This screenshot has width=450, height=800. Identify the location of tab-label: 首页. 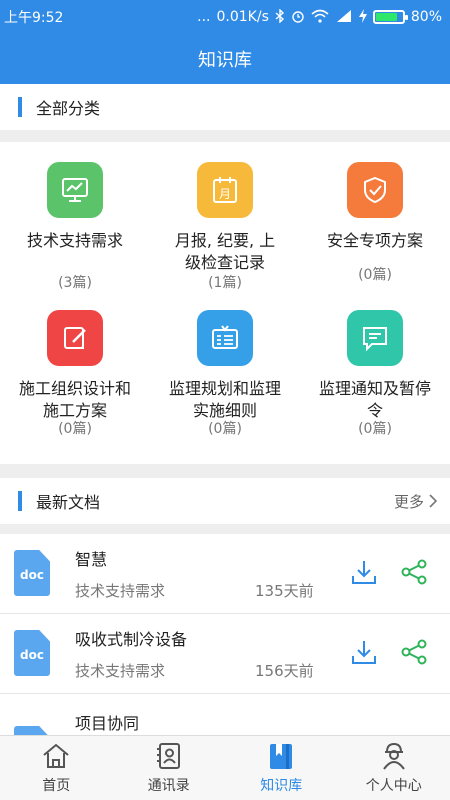
(56, 786).